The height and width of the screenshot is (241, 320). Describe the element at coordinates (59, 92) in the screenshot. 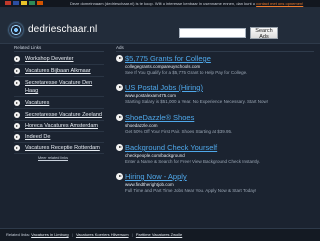

I see `related-link-continued: Haag` at that location.